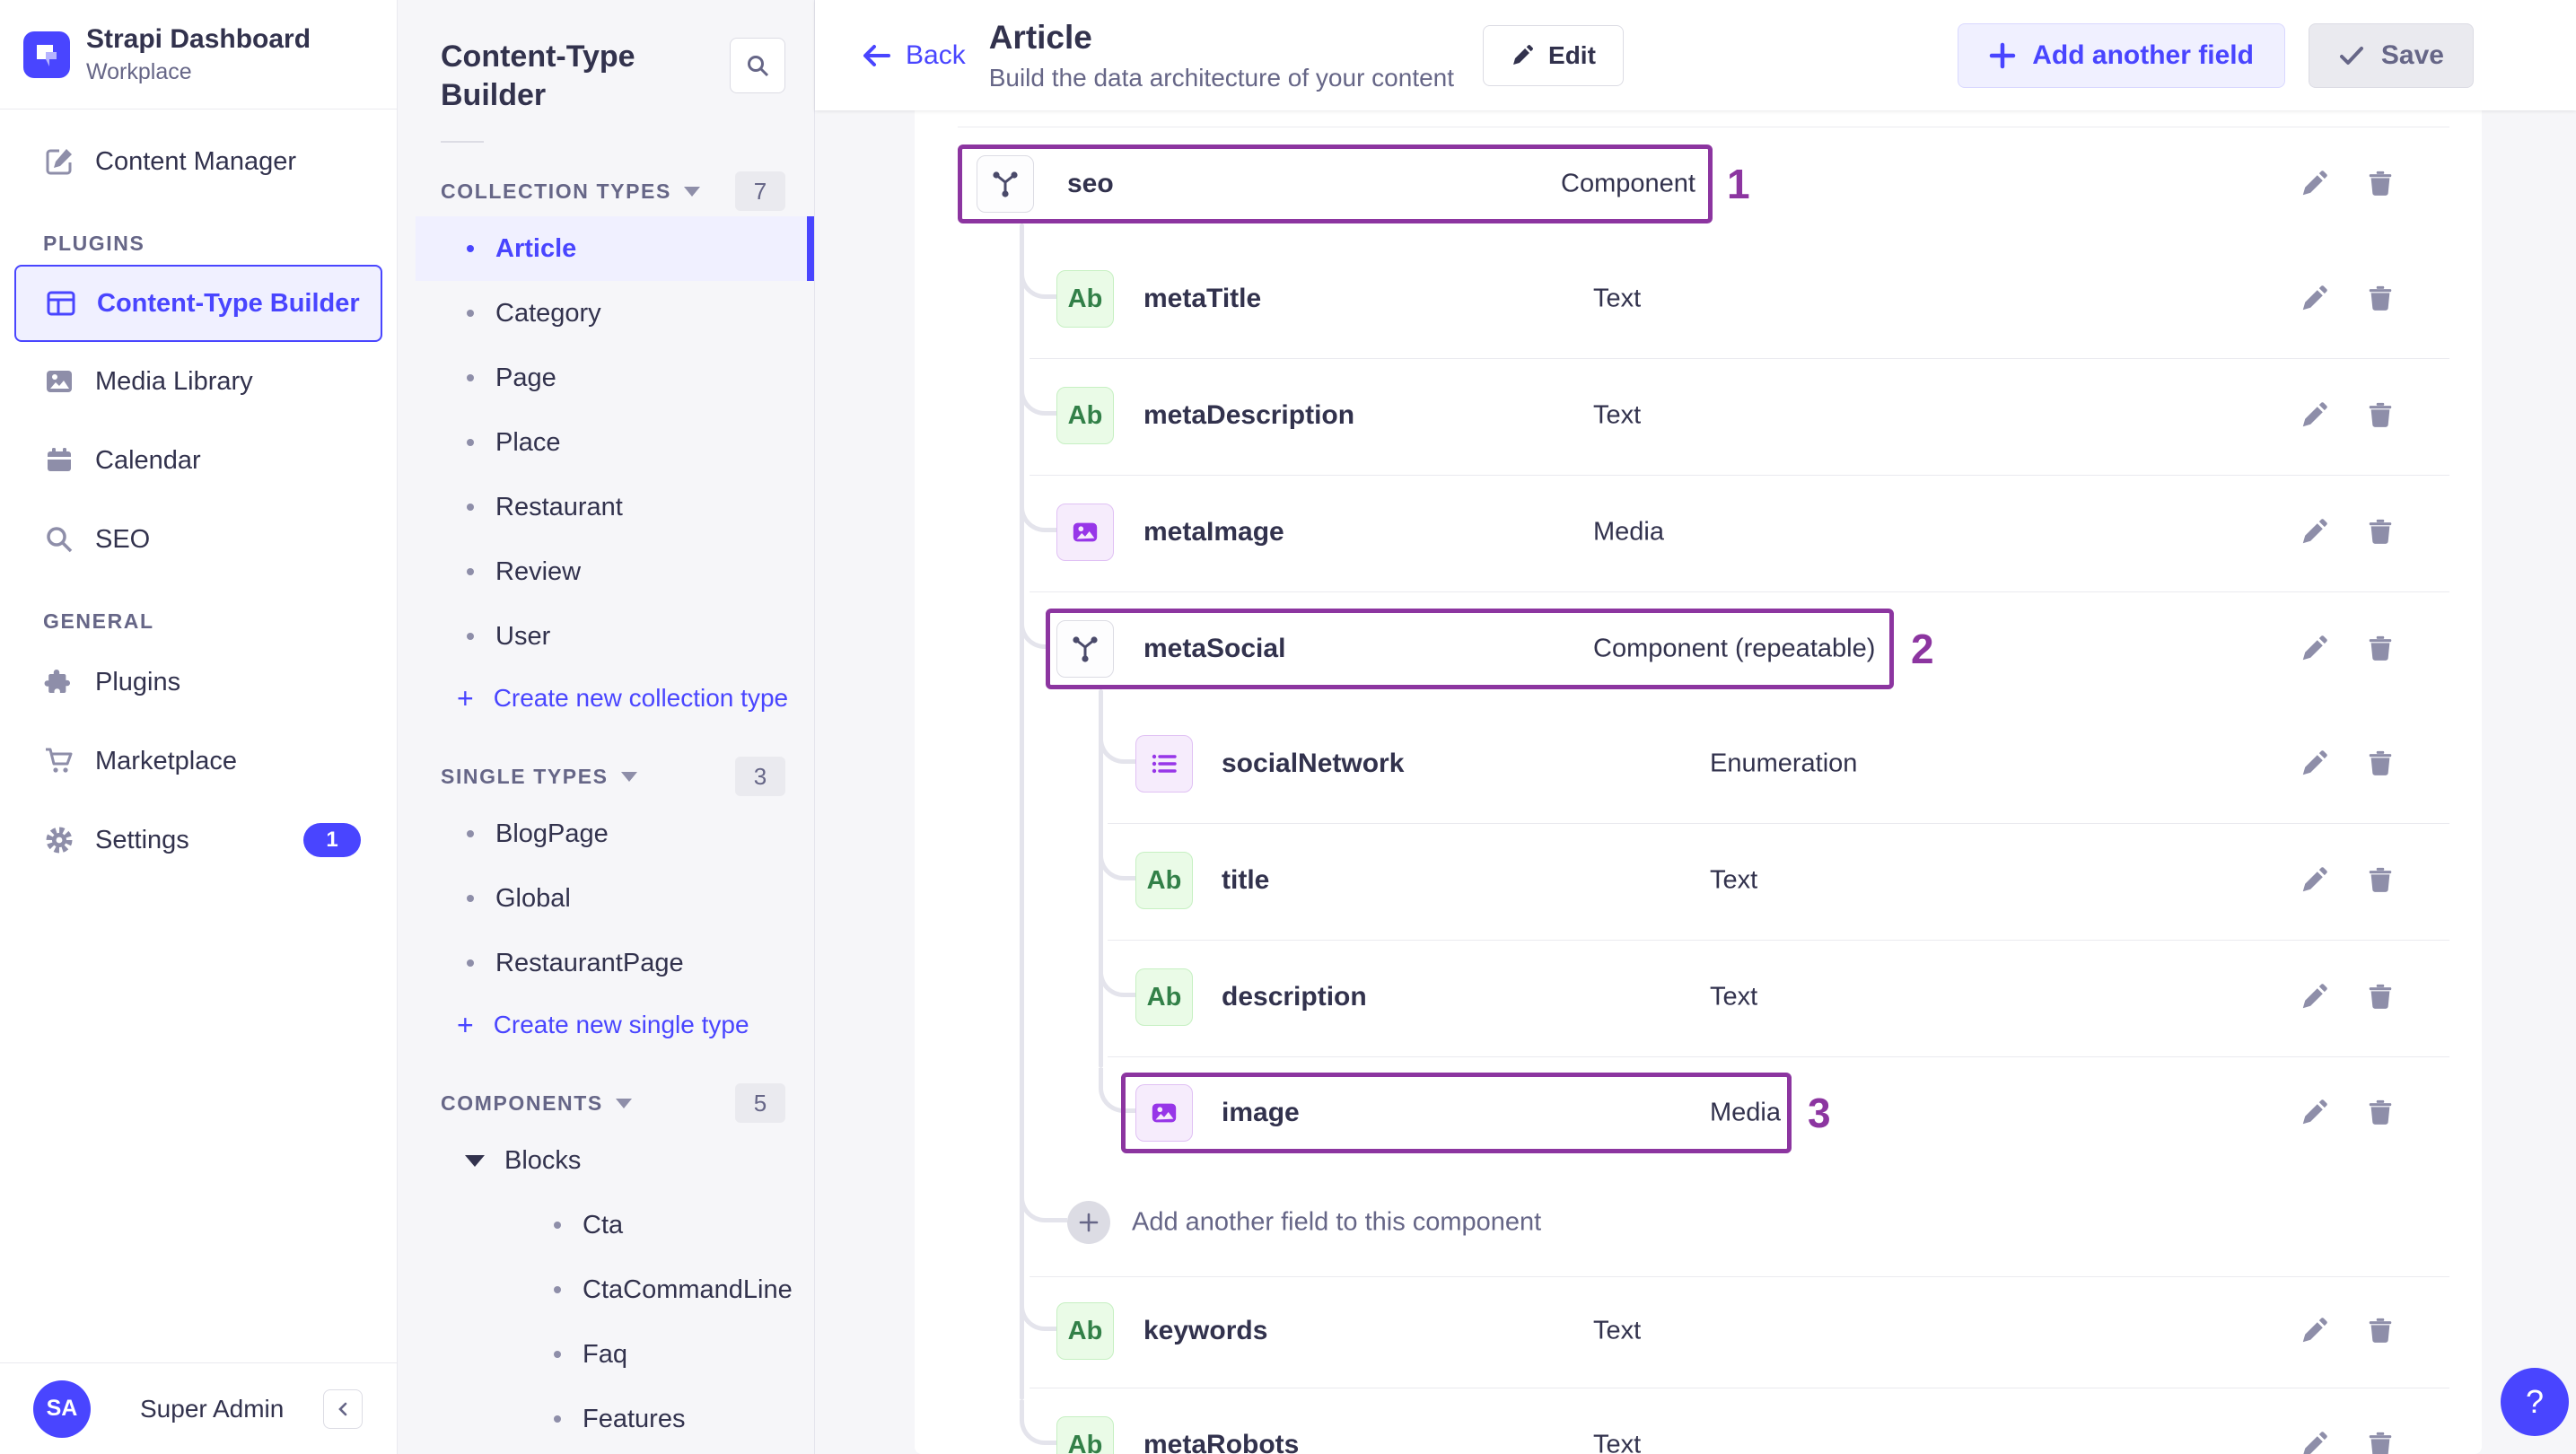 The image size is (2576, 1454). What do you see at coordinates (613, 191) in the screenshot?
I see `collection-types-header: COLLECTION TYPES 7` at bounding box center [613, 191].